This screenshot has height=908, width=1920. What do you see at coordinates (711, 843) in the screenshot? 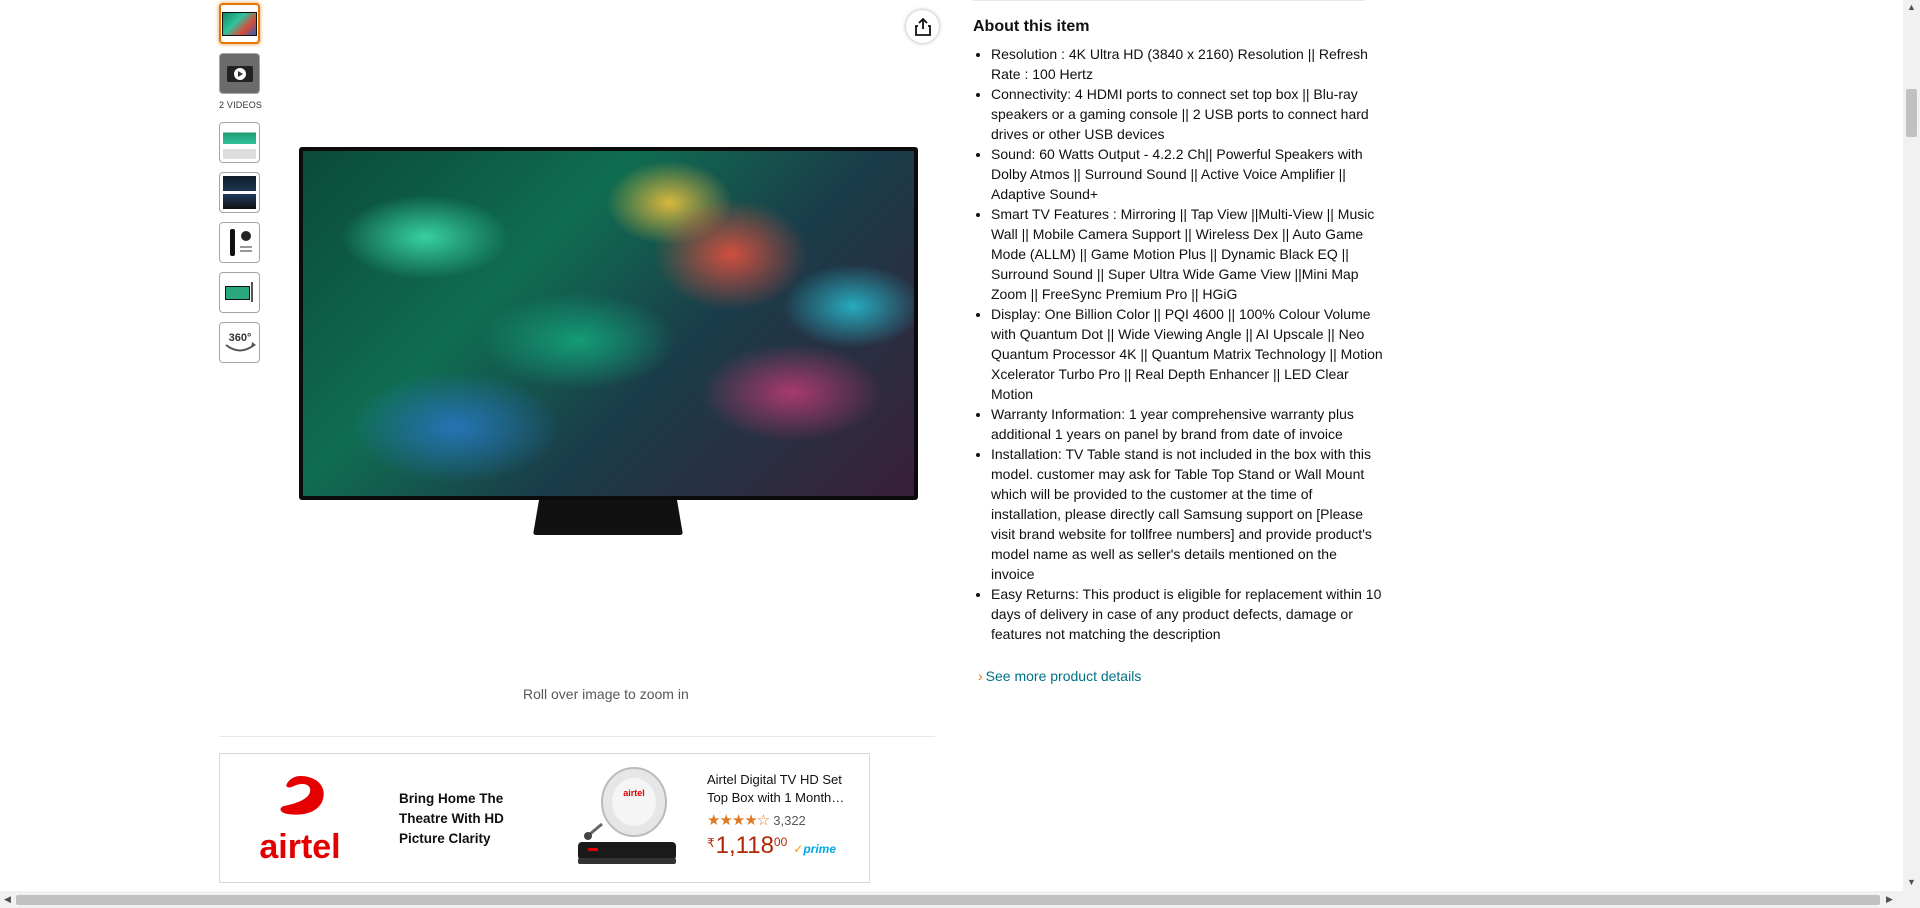
I see `price-symbol: ₹` at bounding box center [711, 843].